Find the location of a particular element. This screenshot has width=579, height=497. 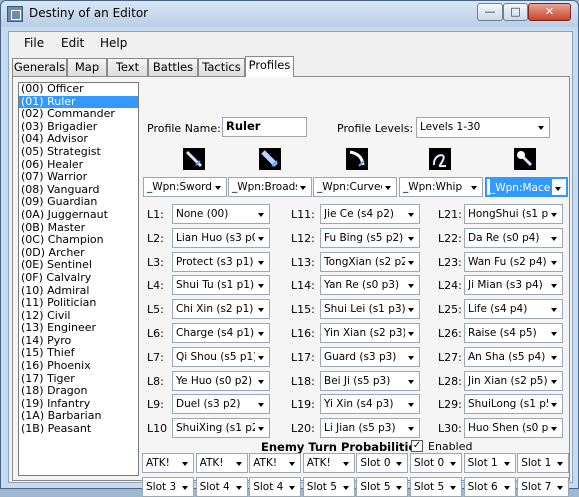

level-label: L28: is located at coordinates (450, 381).